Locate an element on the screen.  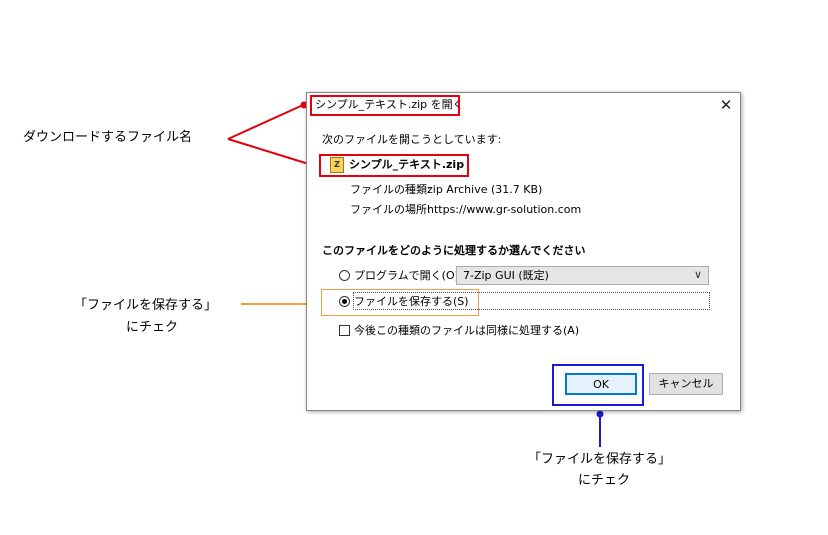
file-location-label: ファイルの場所: is located at coordinates (390, 209).